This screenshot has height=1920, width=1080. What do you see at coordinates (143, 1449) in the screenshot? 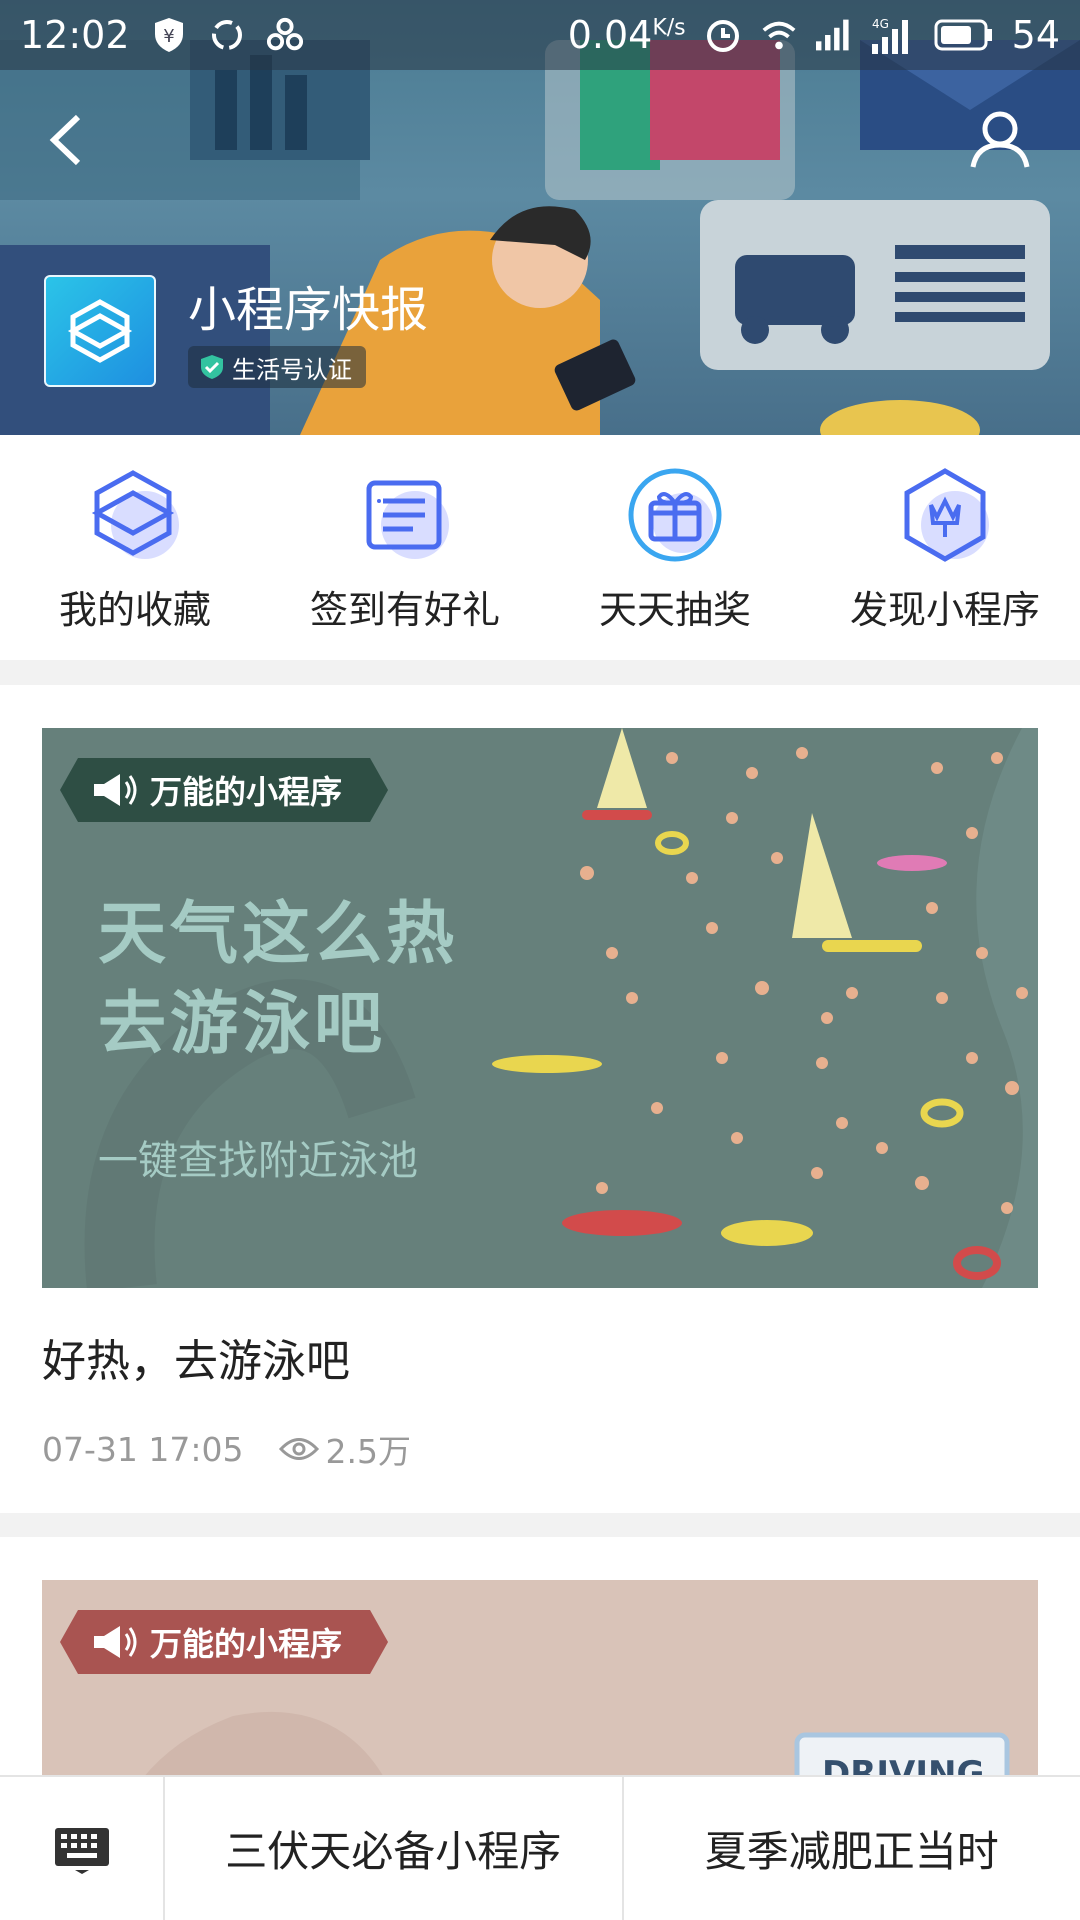
I see `article-time: 07-31 17:05` at bounding box center [143, 1449].